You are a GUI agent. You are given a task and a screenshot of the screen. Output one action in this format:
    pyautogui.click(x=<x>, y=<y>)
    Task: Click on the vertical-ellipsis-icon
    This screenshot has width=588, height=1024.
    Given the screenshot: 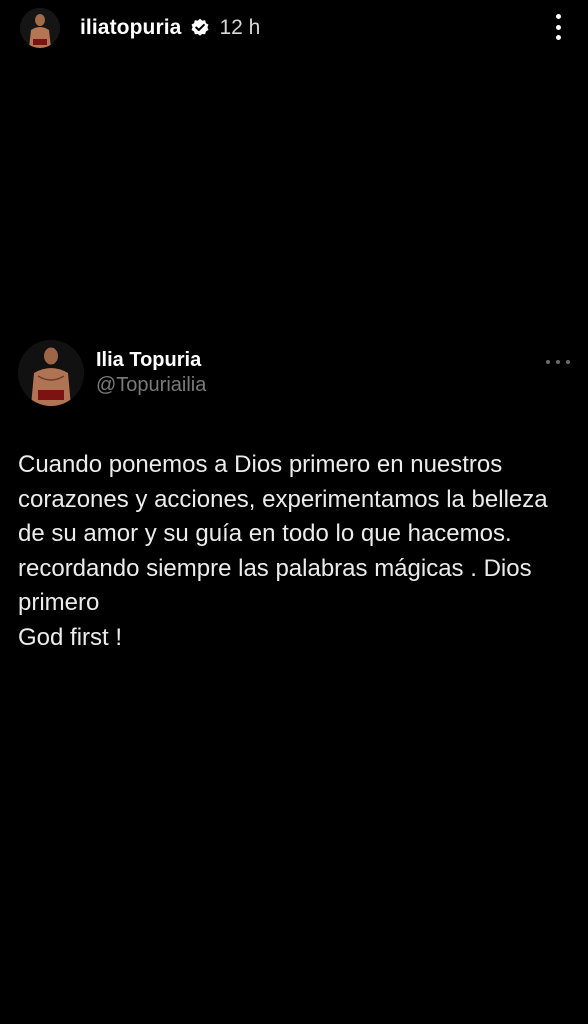 What is the action you would take?
    pyautogui.click(x=558, y=27)
    